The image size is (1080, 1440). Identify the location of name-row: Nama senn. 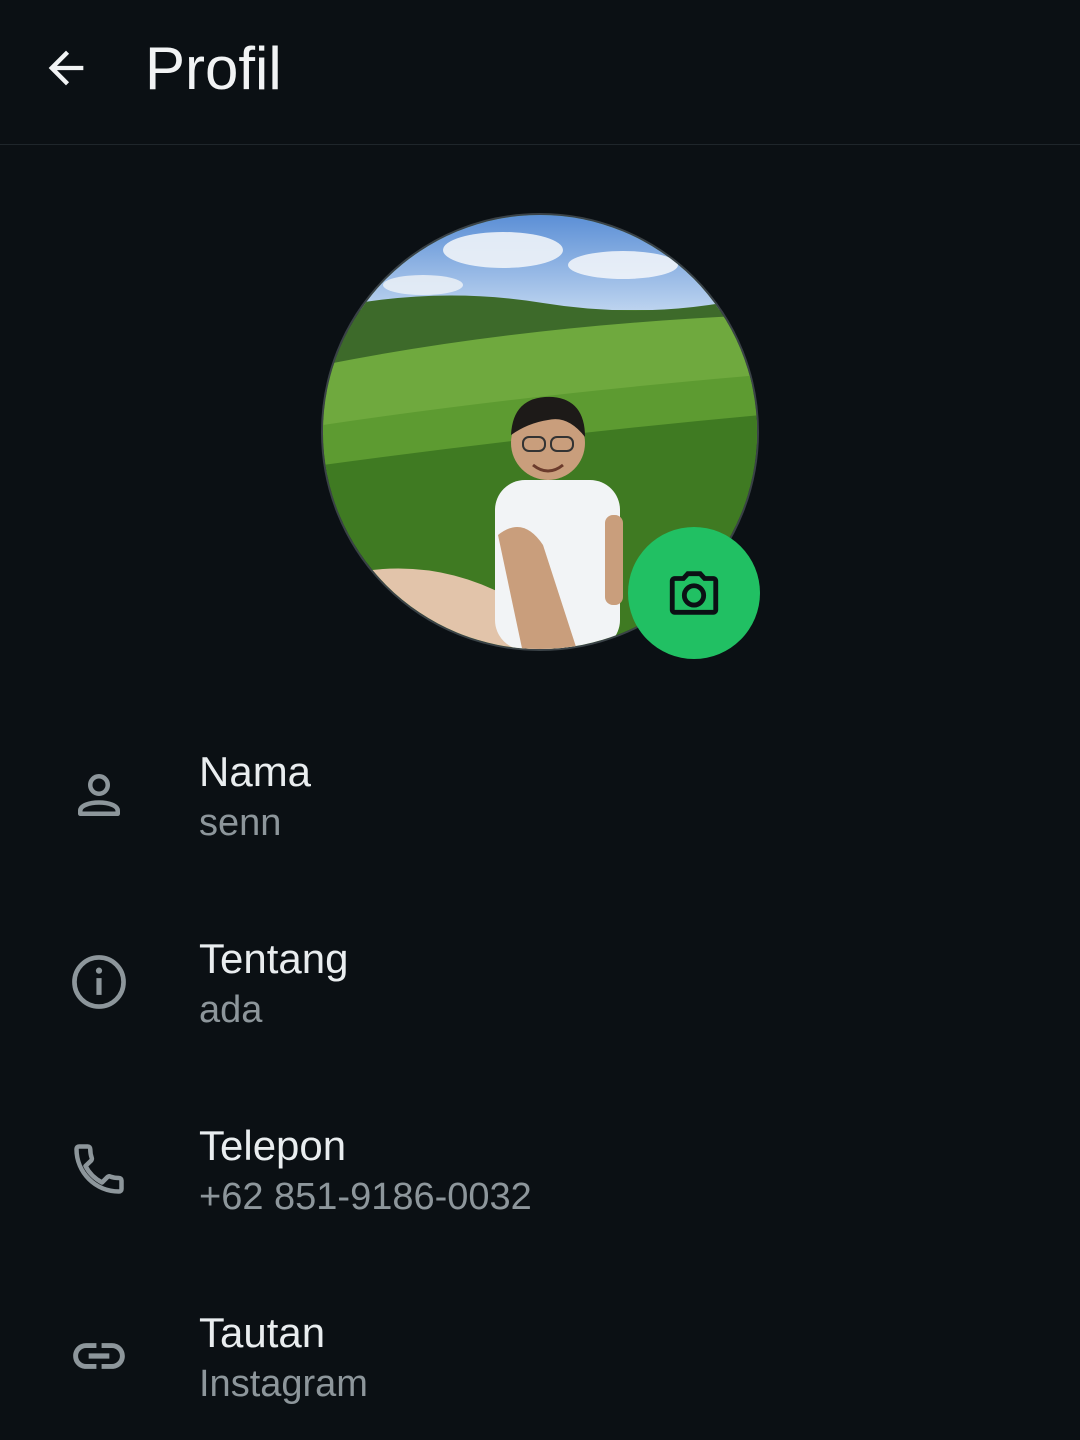
(540, 795).